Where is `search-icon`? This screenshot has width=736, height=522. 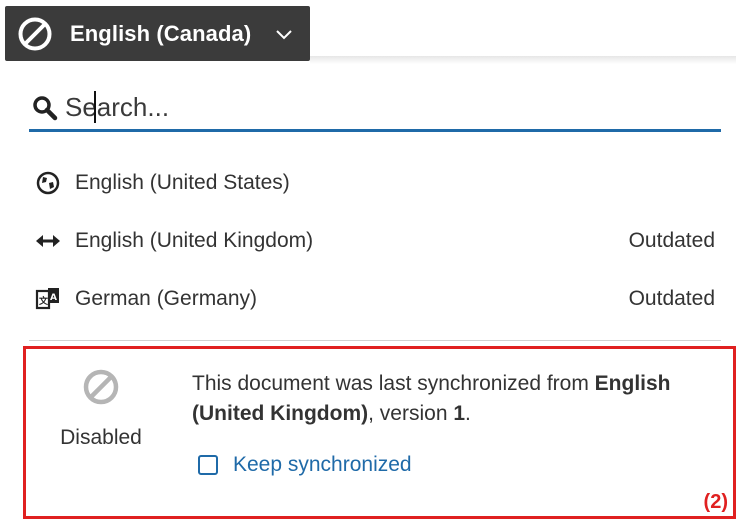
search-icon is located at coordinates (45, 108).